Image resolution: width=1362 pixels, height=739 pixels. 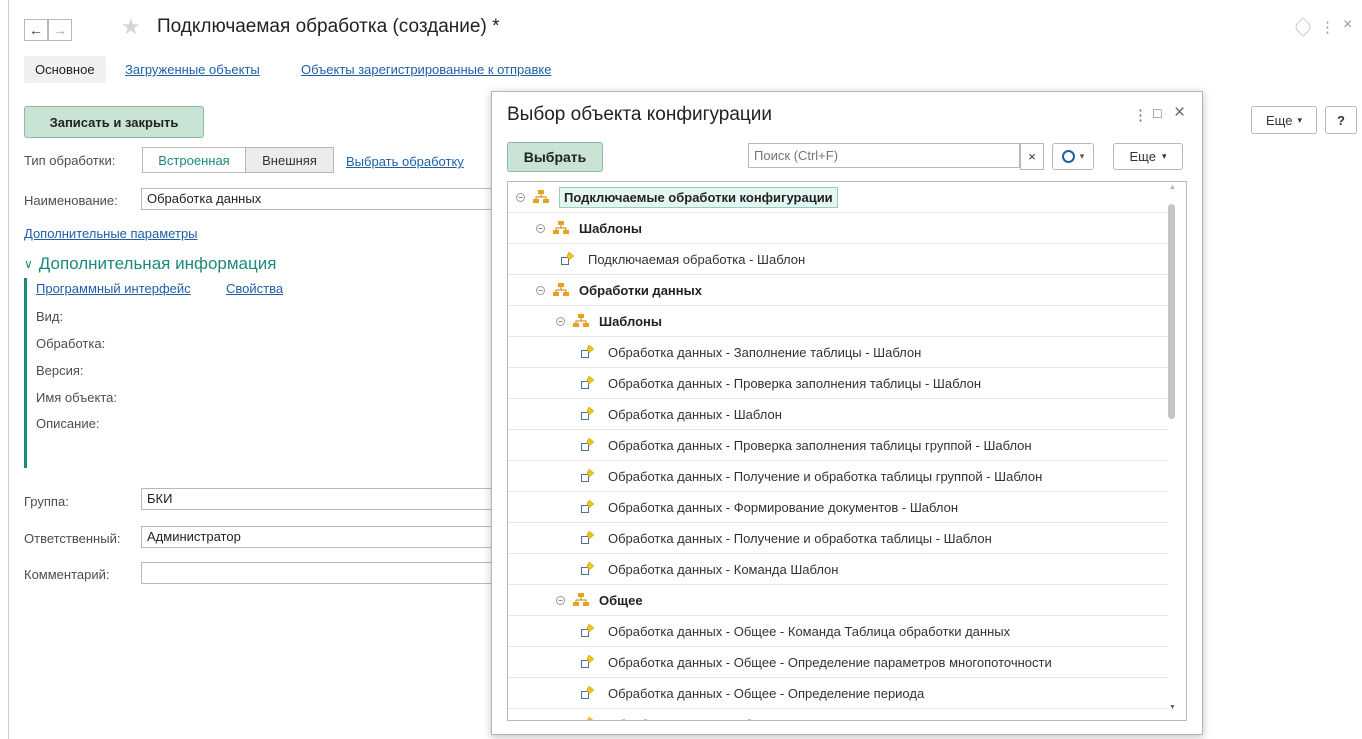 What do you see at coordinates (698, 197) in the screenshot?
I see `tree-row-label: Подключаемые обработки конфигурации` at bounding box center [698, 197].